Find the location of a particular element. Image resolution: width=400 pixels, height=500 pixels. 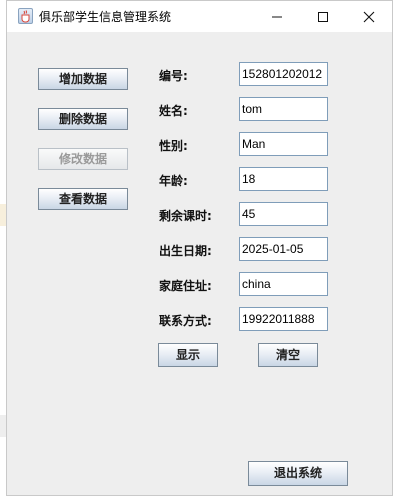

add-data-button: 增加数据 is located at coordinates (83, 79).